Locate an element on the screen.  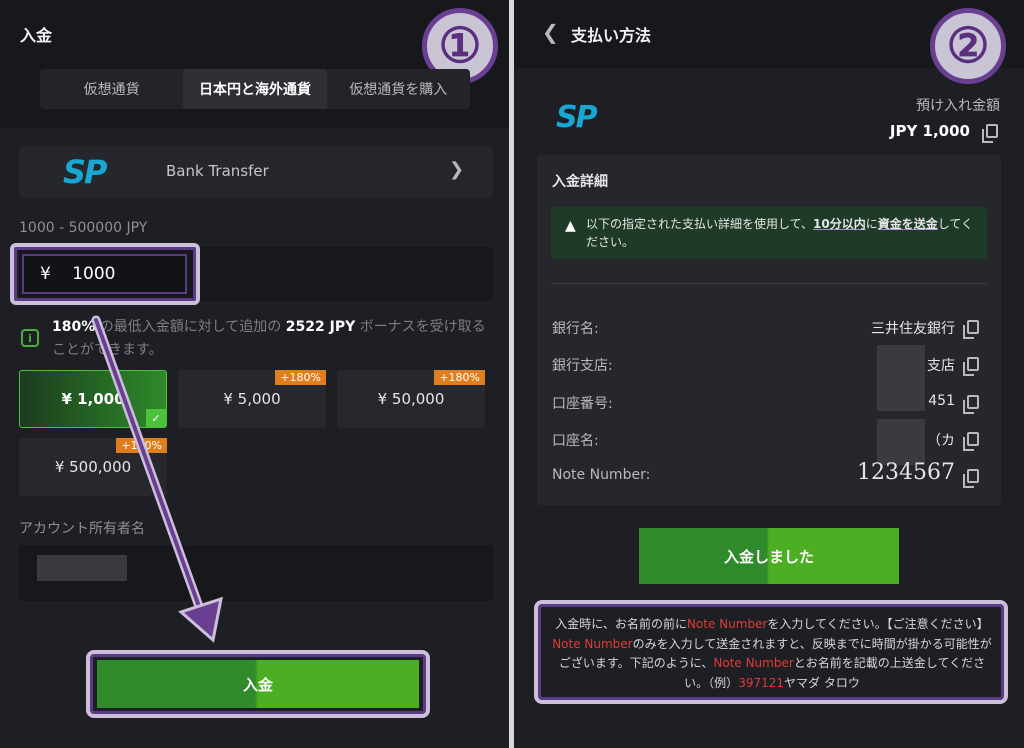
deposit-amount: JPY 1,000 is located at coordinates (929, 131).